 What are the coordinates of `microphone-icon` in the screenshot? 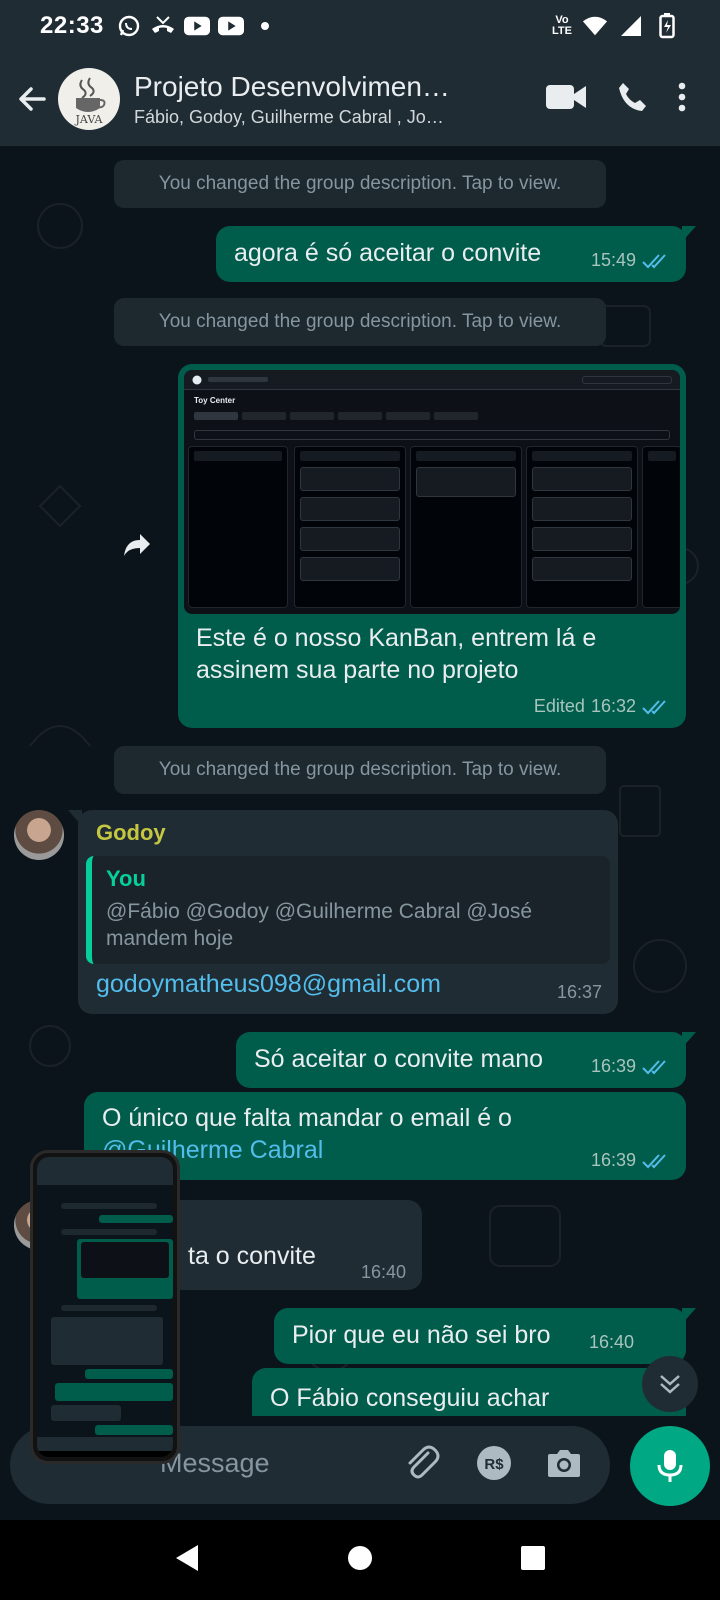 It's located at (670, 1466).